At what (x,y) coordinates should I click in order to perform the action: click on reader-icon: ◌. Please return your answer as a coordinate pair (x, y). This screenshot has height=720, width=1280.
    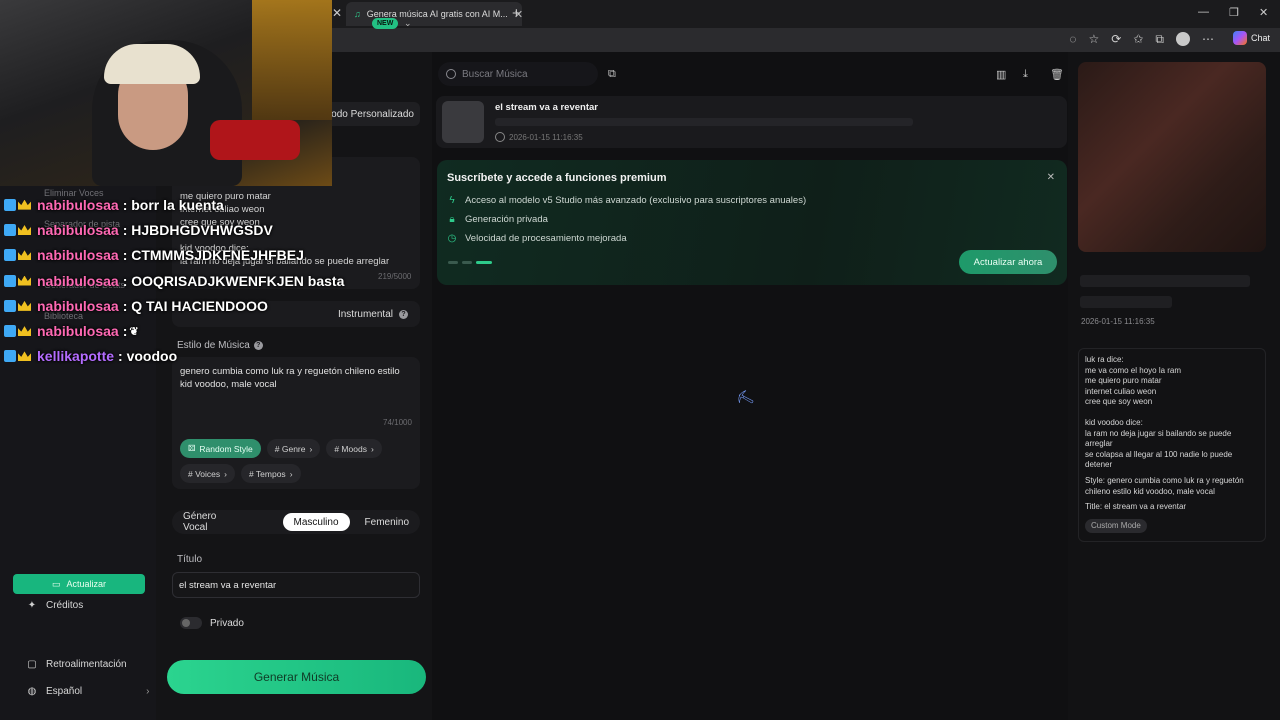
    Looking at the image, I should click on (1072, 39).